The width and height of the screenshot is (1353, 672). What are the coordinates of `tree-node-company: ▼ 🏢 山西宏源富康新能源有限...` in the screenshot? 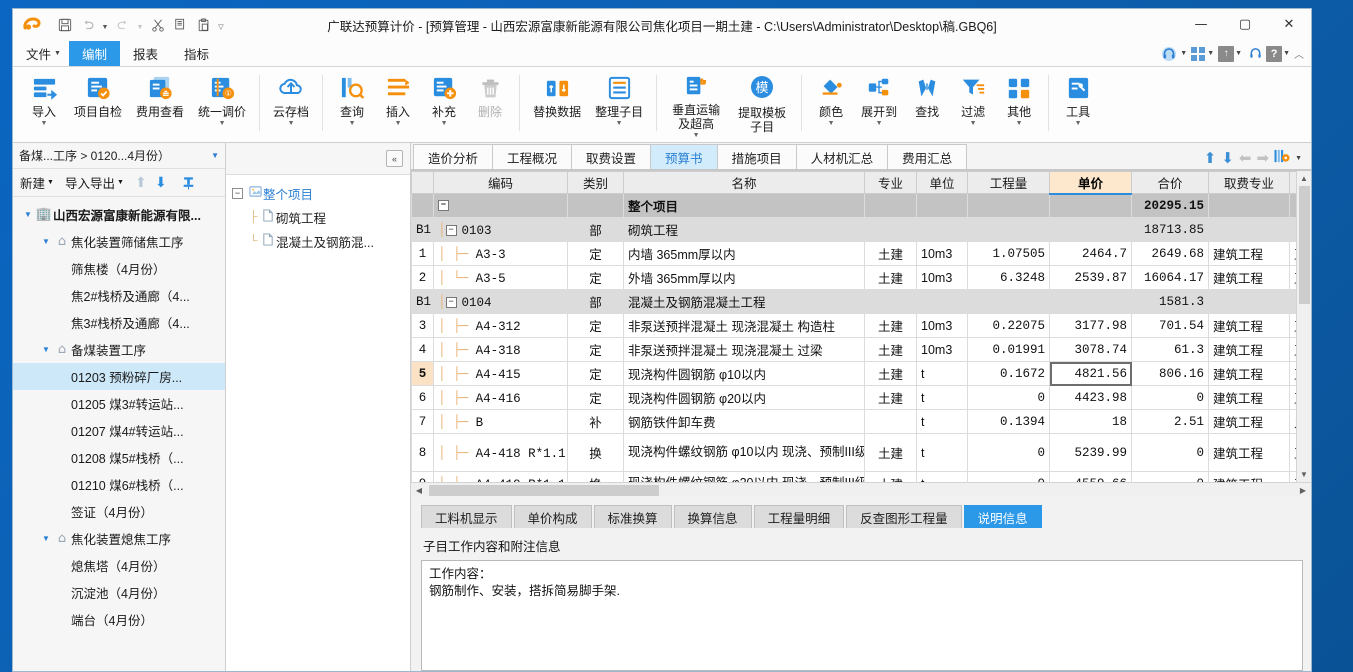 It's located at (119, 214).